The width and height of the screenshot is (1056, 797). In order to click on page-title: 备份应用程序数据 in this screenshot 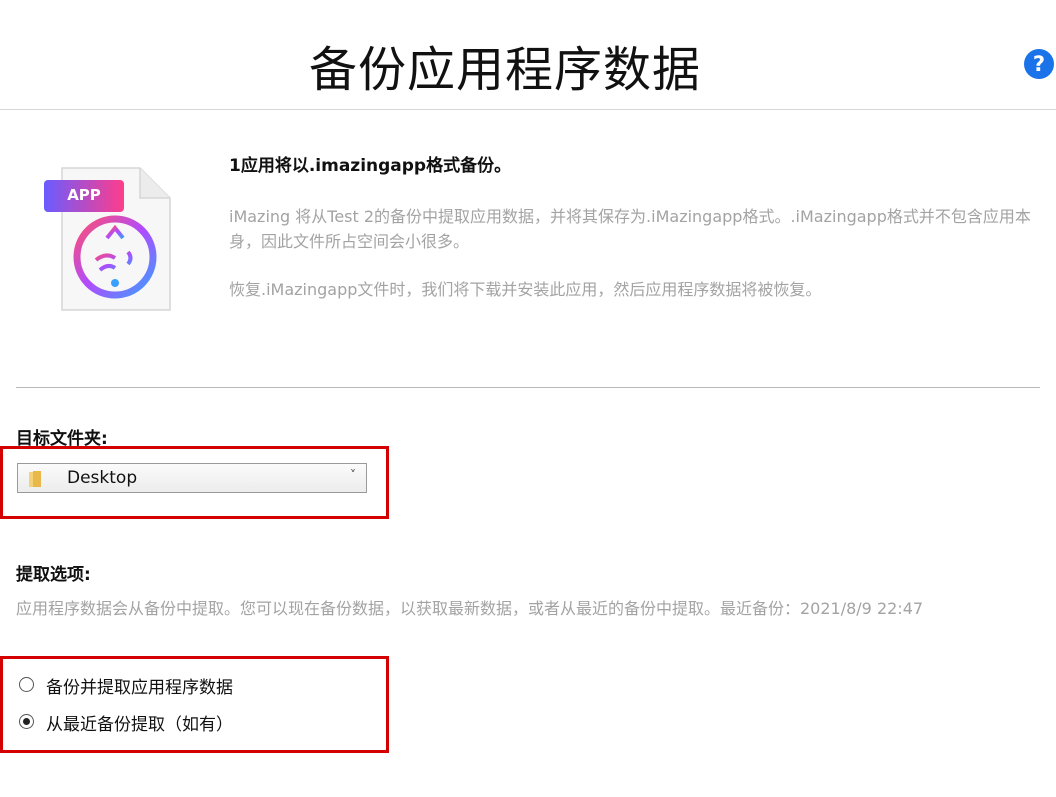, I will do `click(504, 70)`.